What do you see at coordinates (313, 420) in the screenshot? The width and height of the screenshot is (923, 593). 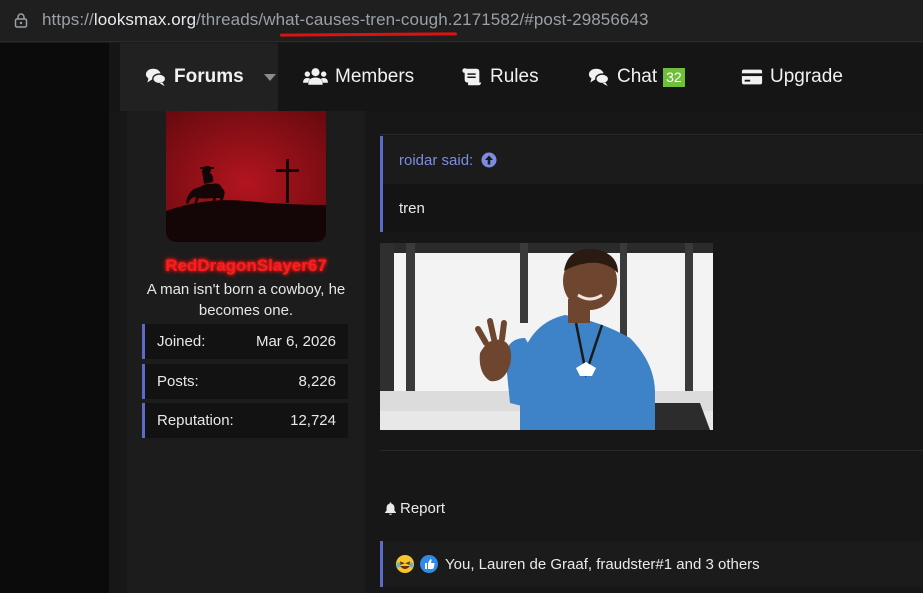 I see `stat-reputation-value: 12,724` at bounding box center [313, 420].